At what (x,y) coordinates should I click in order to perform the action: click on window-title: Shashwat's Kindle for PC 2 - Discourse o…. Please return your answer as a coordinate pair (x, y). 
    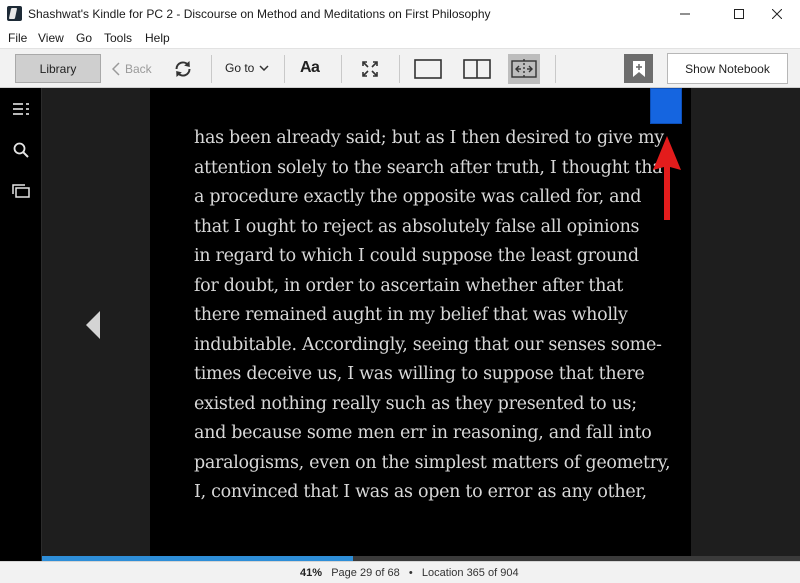
    Looking at the image, I should click on (259, 14).